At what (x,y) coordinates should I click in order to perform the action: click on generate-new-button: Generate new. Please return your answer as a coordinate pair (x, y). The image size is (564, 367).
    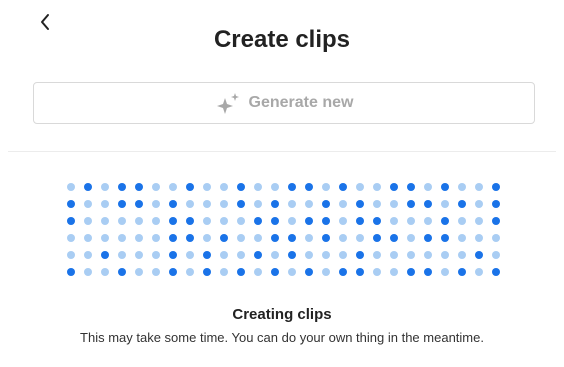
    Looking at the image, I should click on (284, 103).